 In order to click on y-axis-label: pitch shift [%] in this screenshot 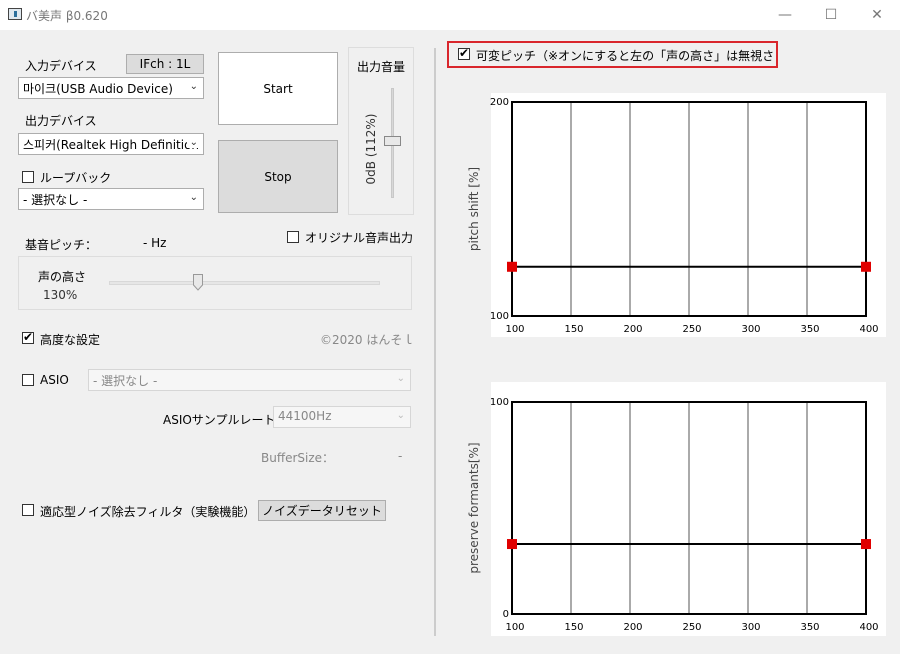, I will do `click(474, 209)`.